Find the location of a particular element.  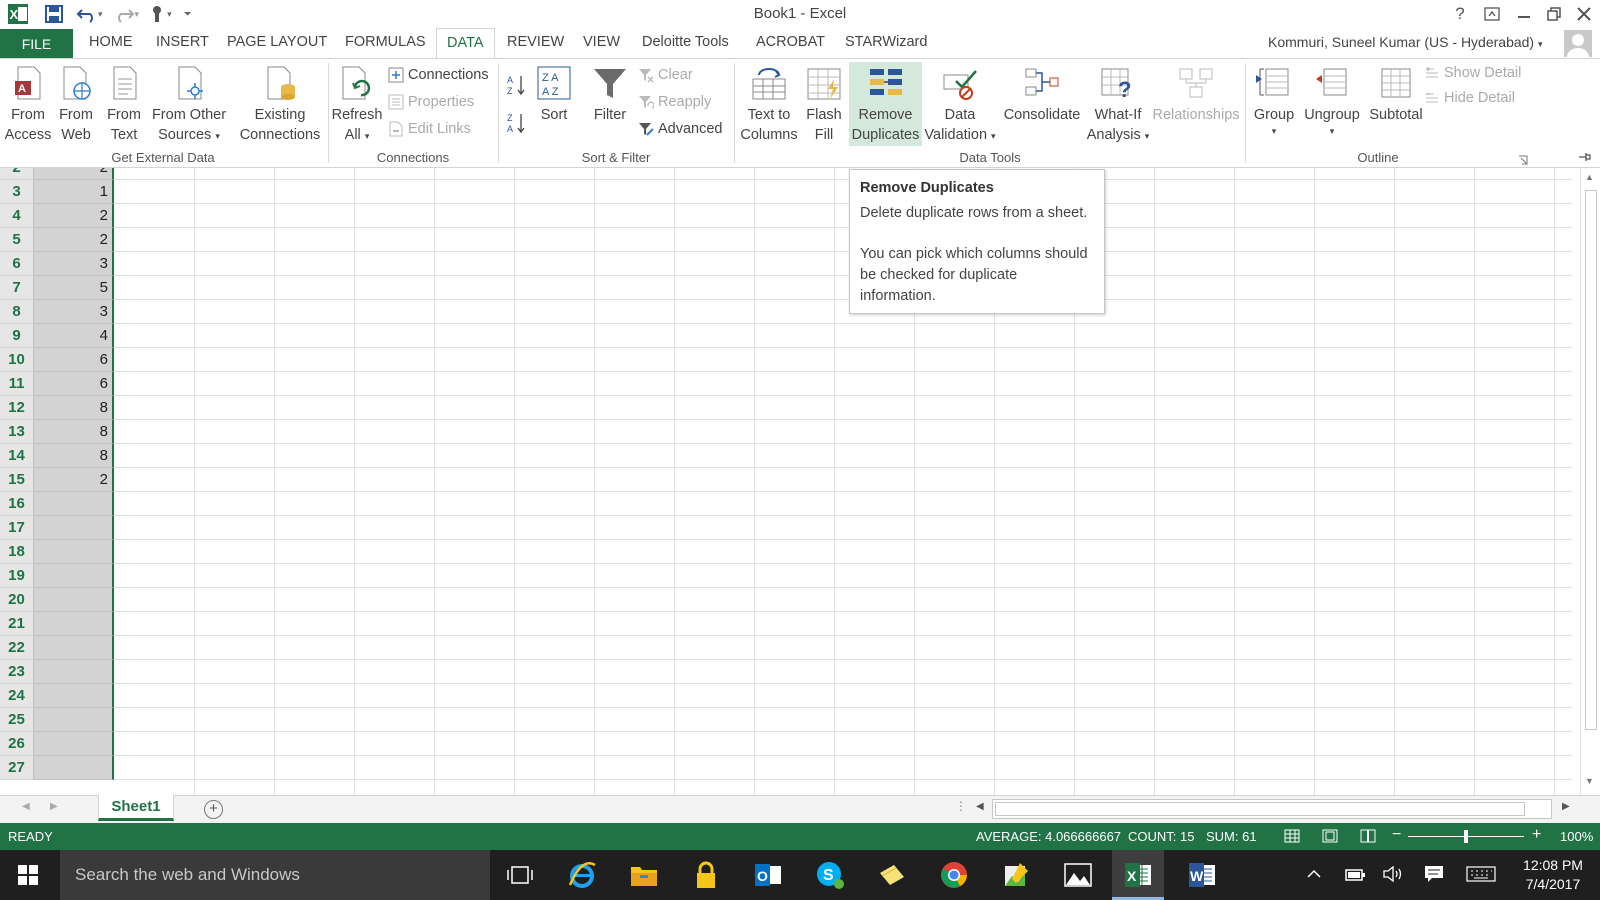

paint-icon is located at coordinates (1016, 875).